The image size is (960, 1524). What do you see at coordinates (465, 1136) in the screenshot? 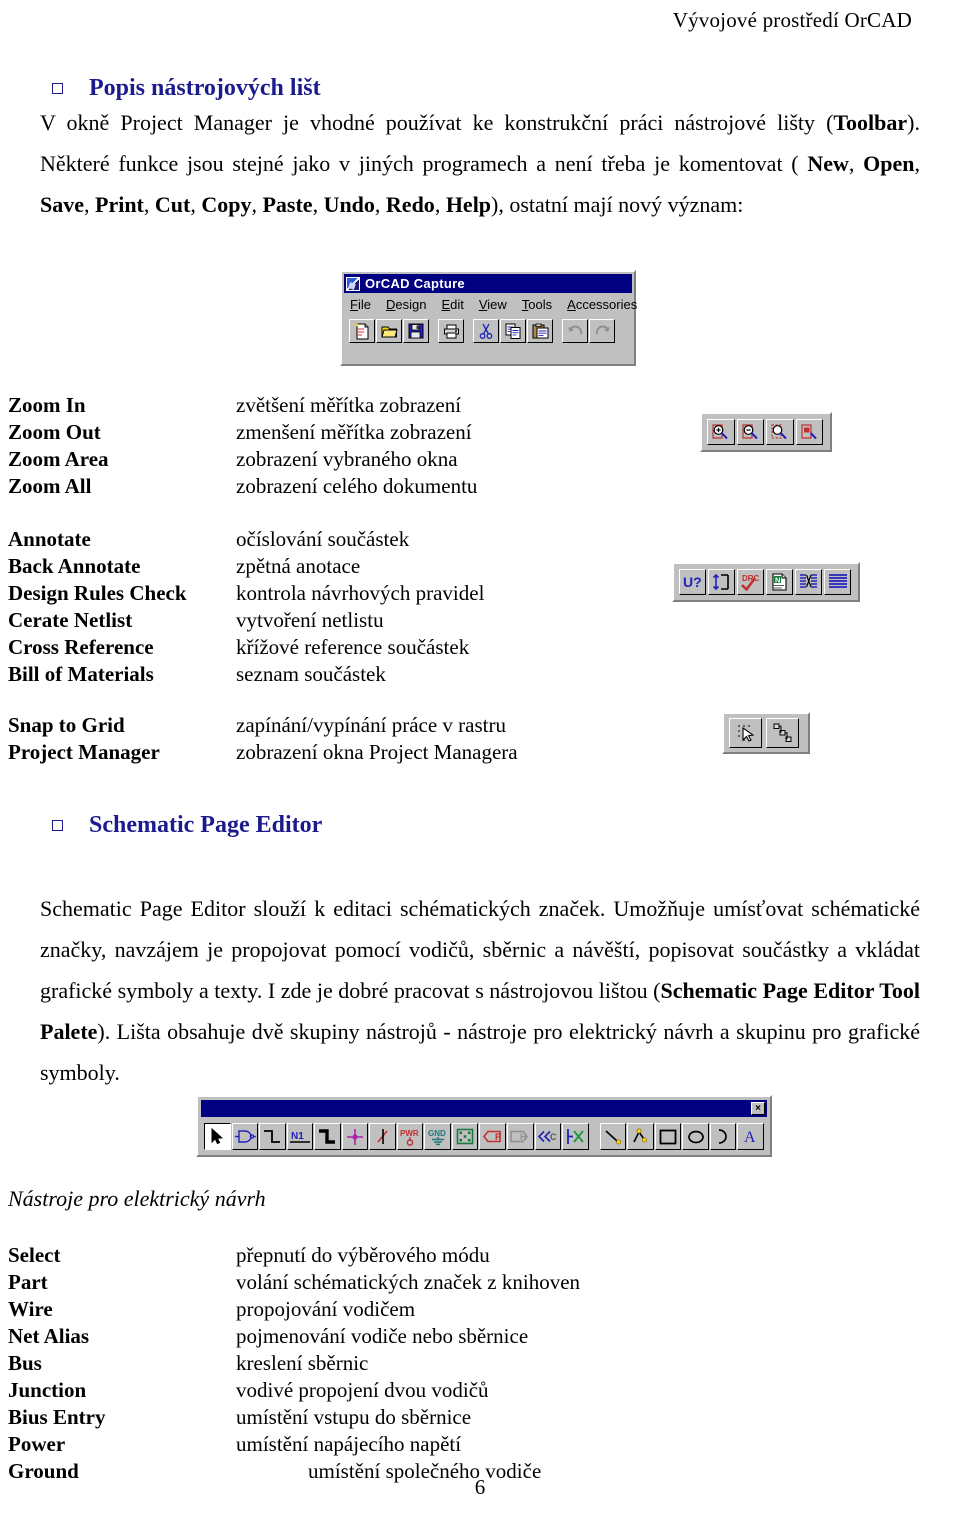
I see `hierarchical-block-tool-button` at bounding box center [465, 1136].